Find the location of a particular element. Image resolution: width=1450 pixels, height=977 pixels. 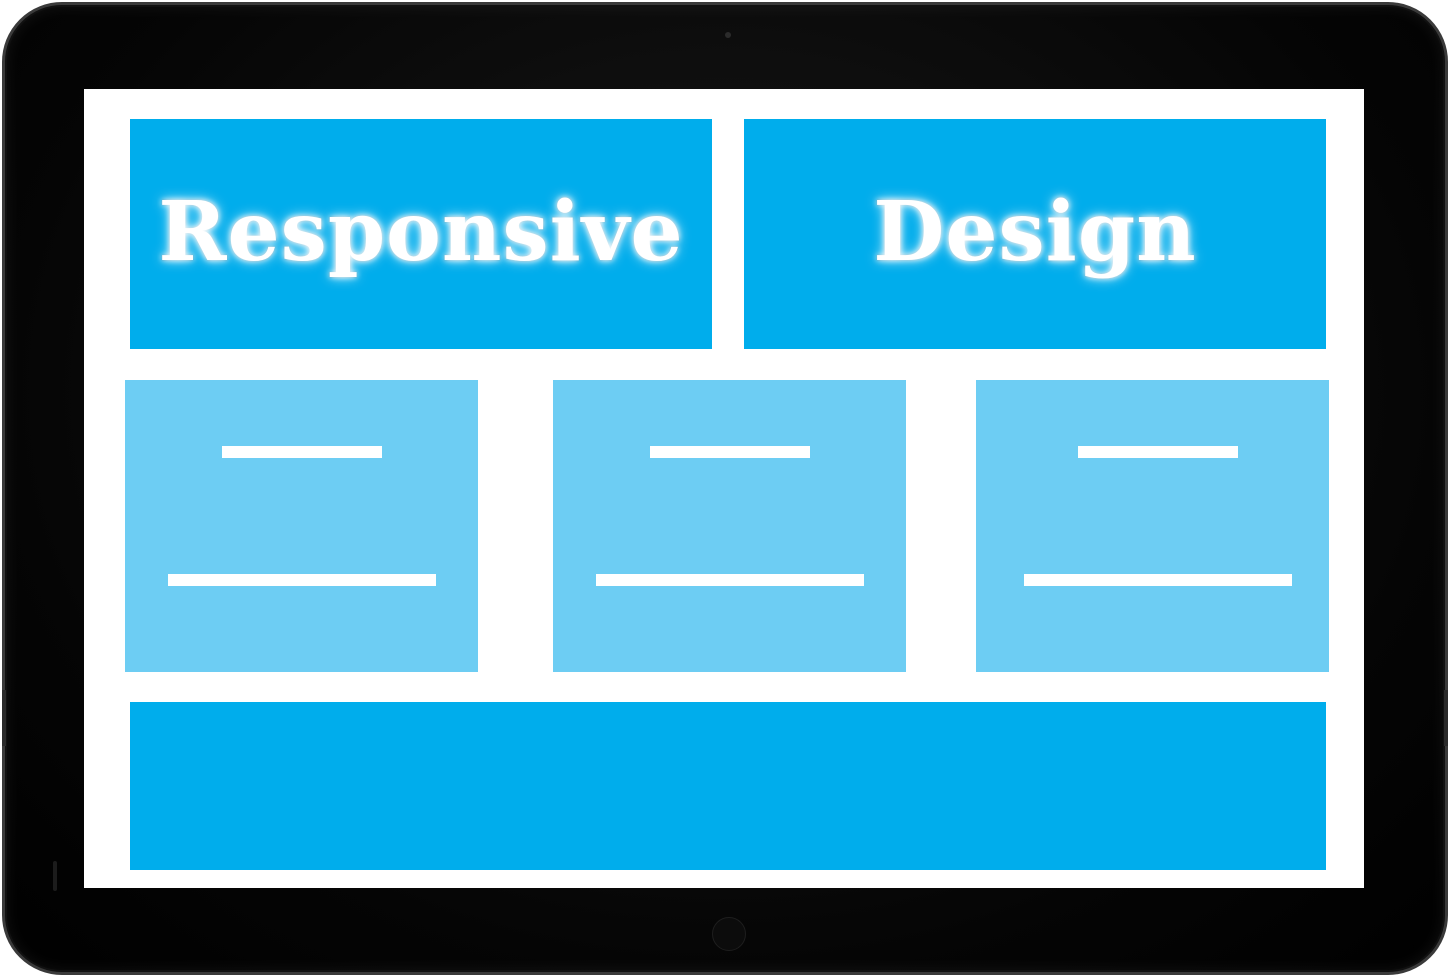

hero-word-design: Design is located at coordinates (1035, 232).